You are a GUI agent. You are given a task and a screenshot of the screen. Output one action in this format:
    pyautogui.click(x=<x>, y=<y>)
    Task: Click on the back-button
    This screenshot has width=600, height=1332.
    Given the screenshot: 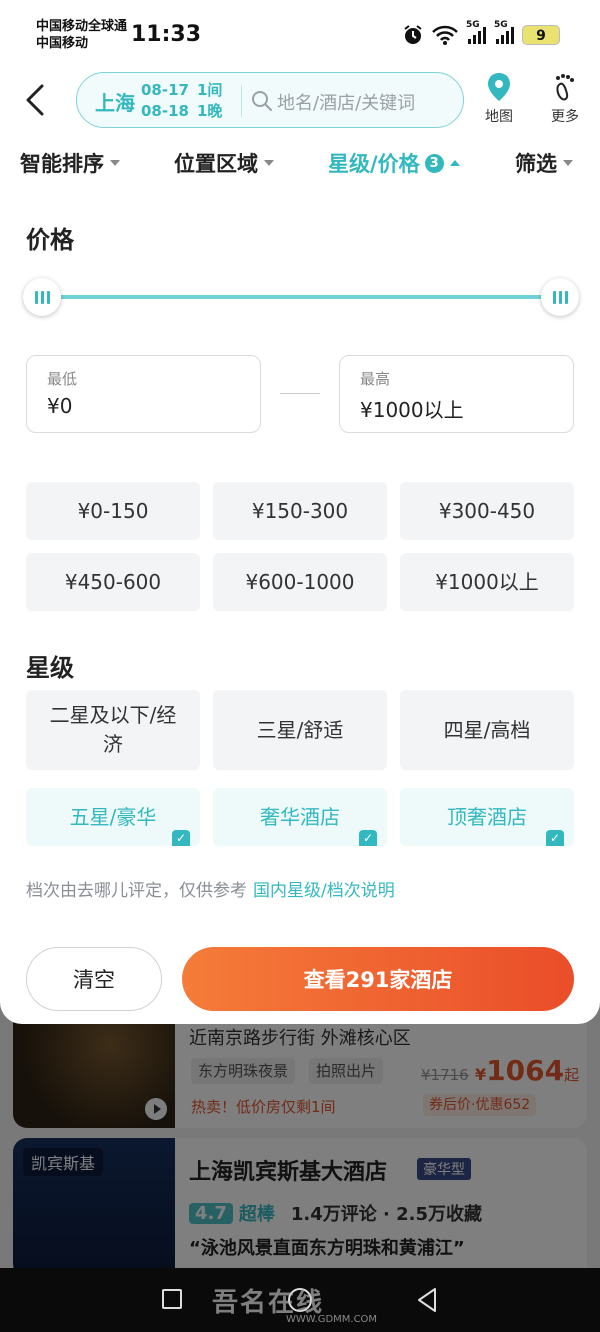 What is the action you would take?
    pyautogui.click(x=36, y=100)
    